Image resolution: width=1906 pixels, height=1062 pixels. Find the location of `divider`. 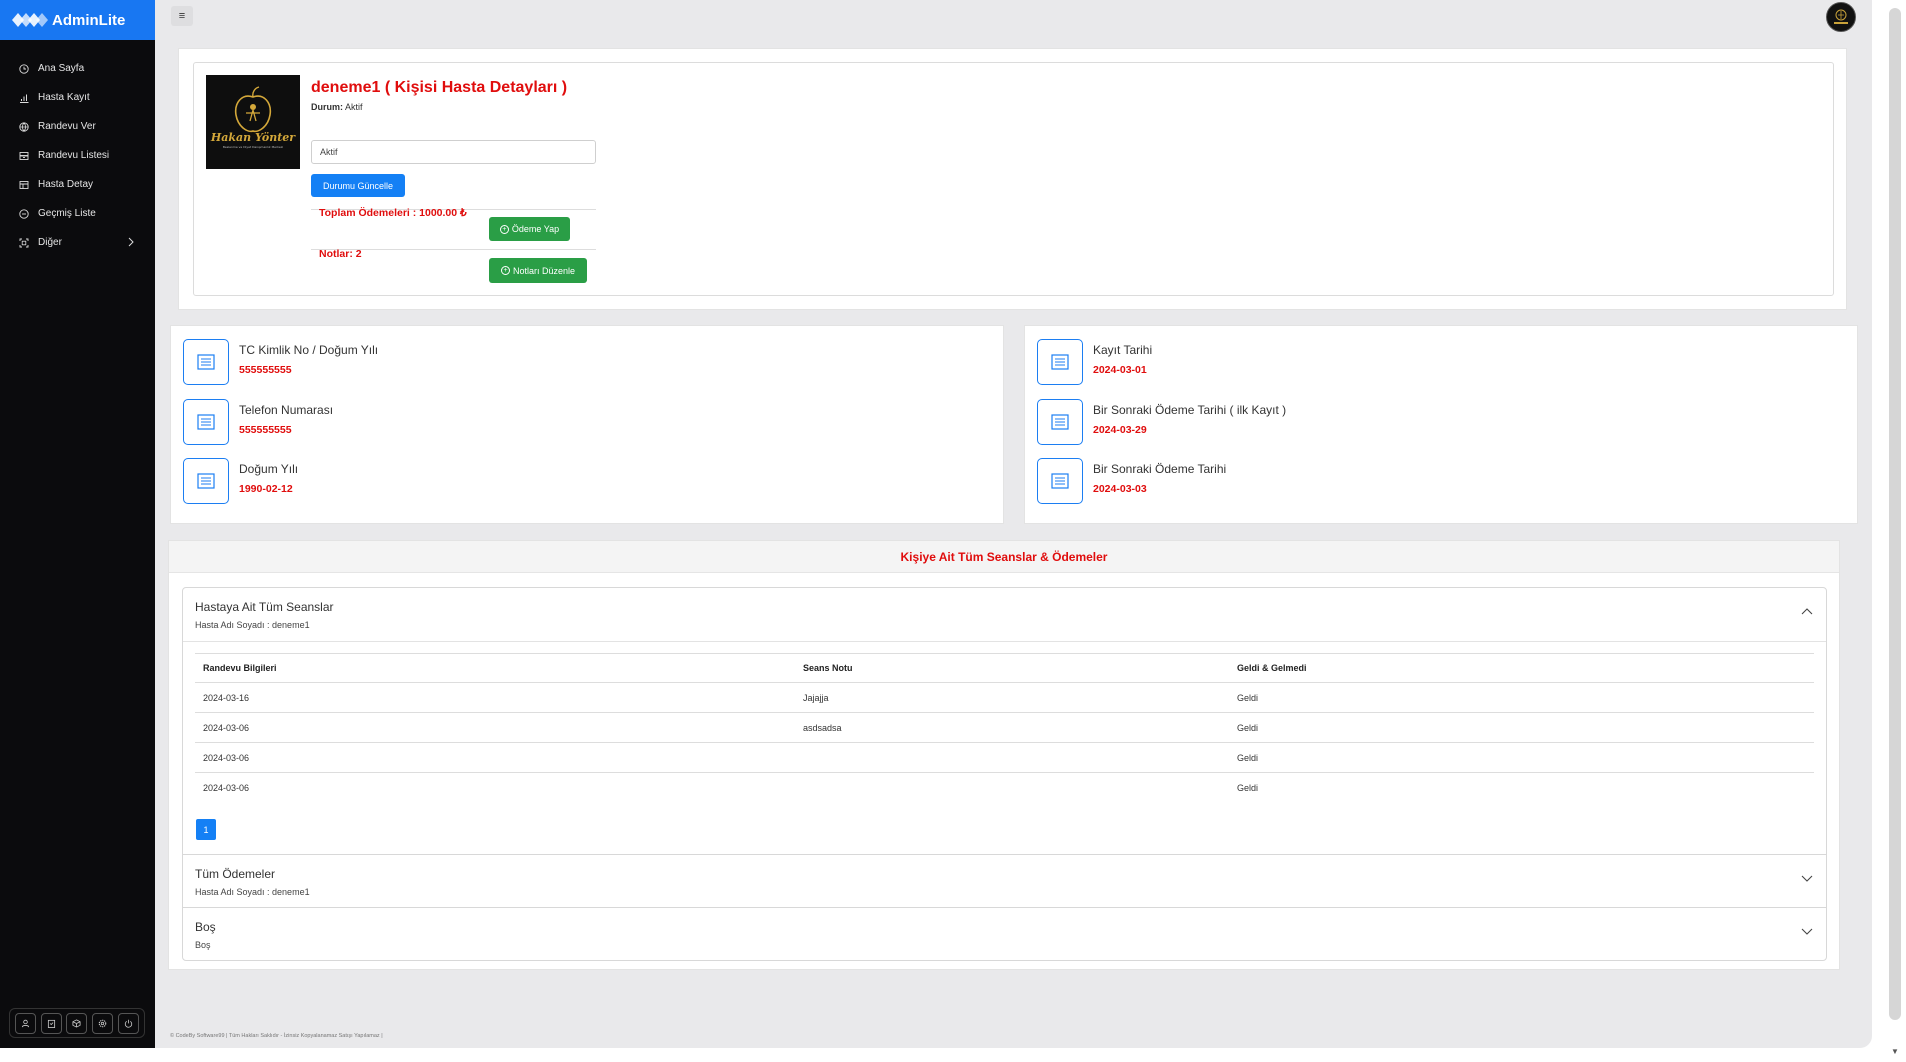

divider is located at coordinates (1004, 641).